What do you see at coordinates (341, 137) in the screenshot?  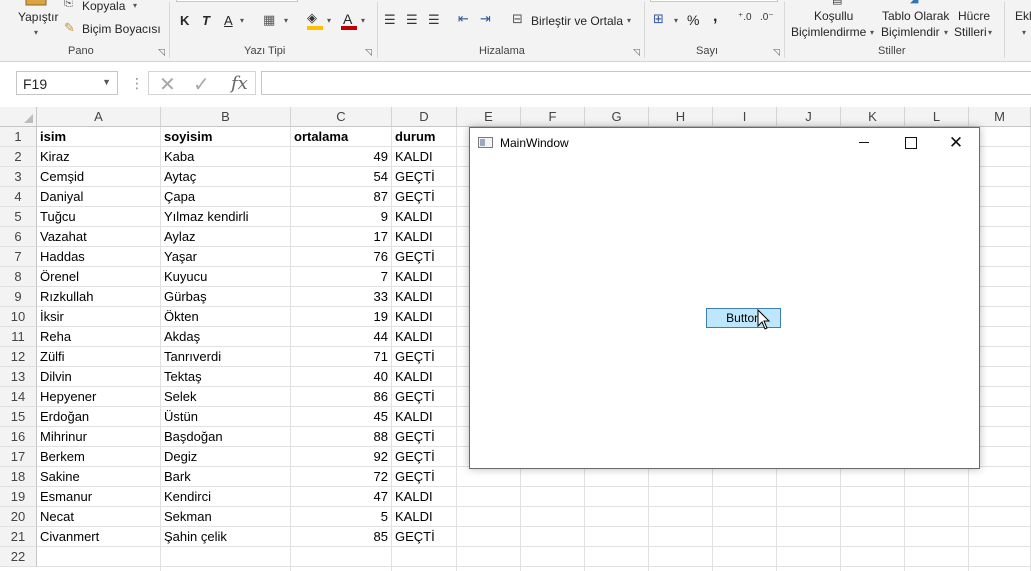 I see `cell-c1: ortalama` at bounding box center [341, 137].